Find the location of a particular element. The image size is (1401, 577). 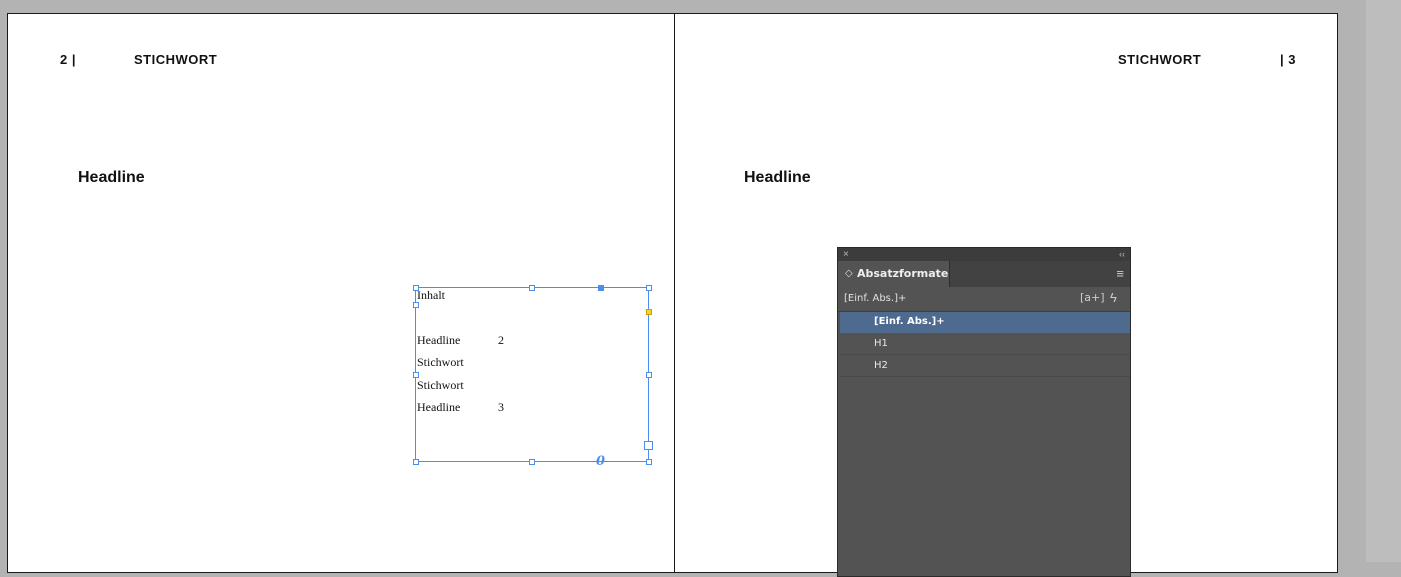

headline-right: Headline is located at coordinates (777, 178).